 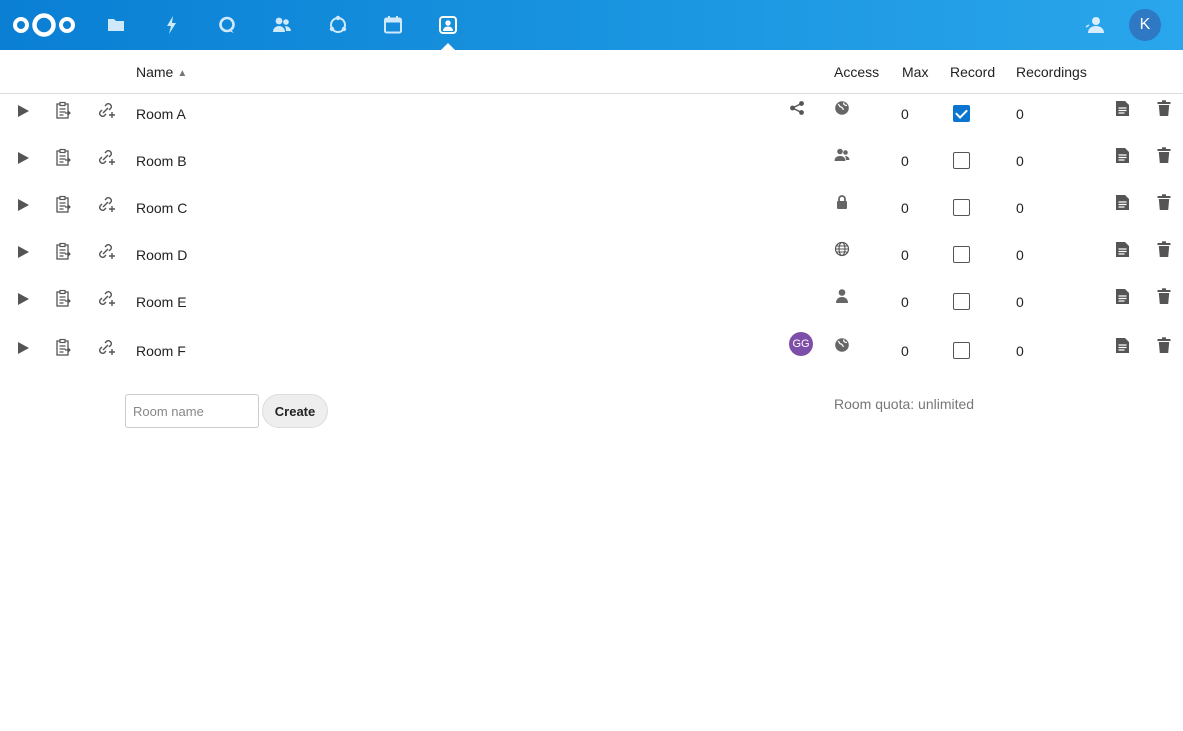 What do you see at coordinates (172, 25) in the screenshot?
I see `activity-icon` at bounding box center [172, 25].